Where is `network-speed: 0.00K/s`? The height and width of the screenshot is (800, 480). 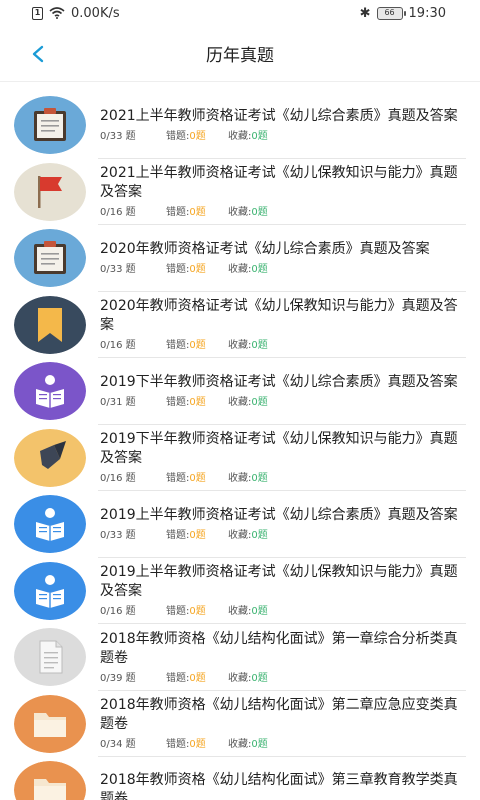
network-speed: 0.00K/s is located at coordinates (95, 13).